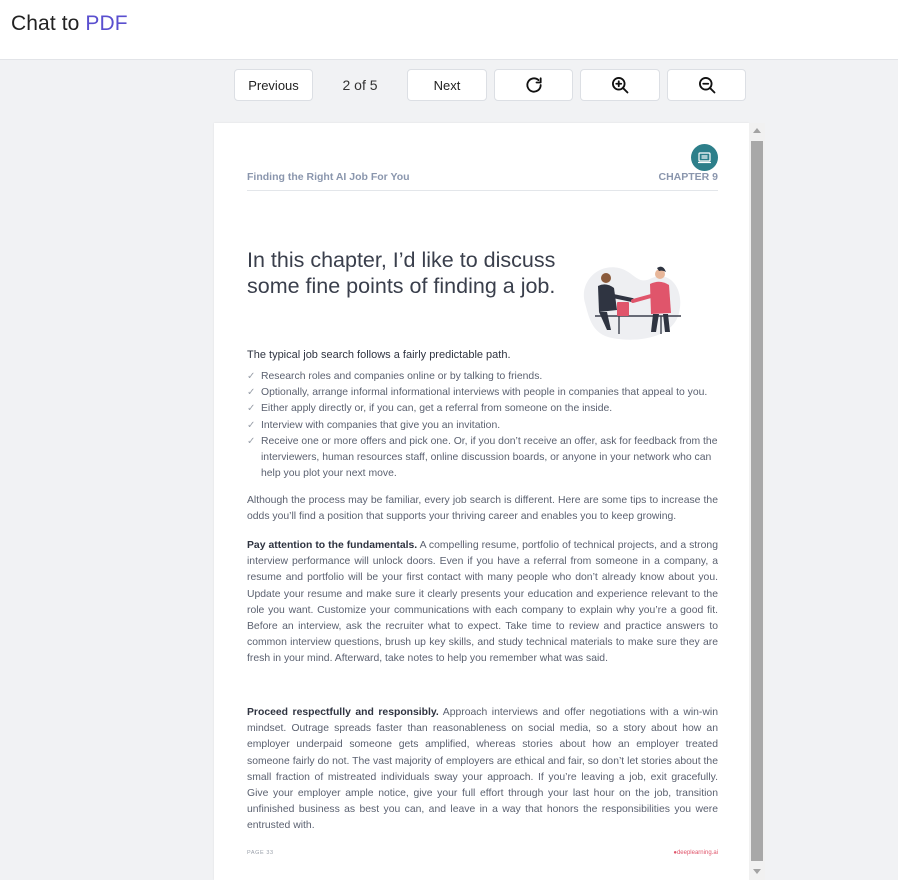  Describe the element at coordinates (48, 23) in the screenshot. I see `app-title-prefix: Chat to` at that location.